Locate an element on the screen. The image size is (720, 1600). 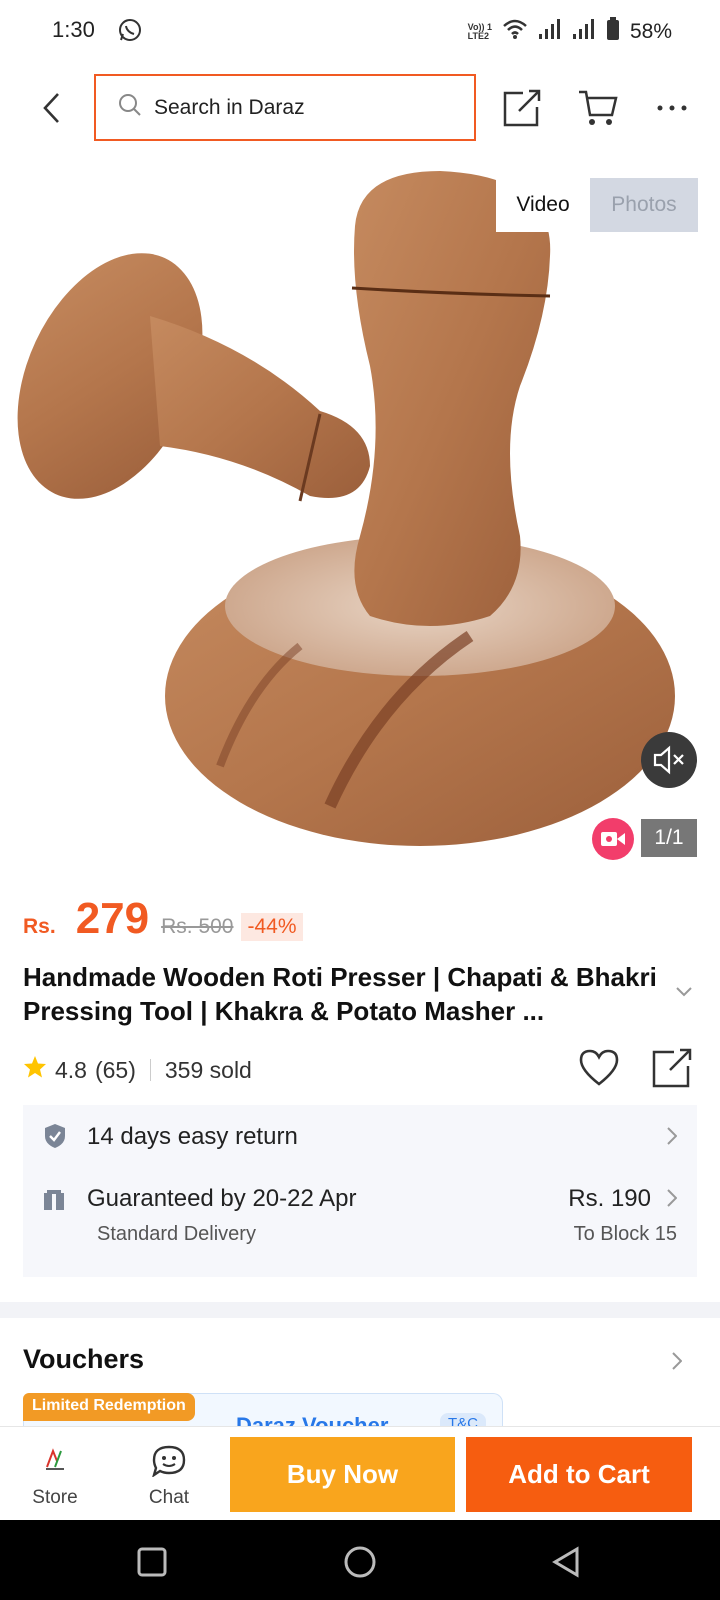
star-icon is located at coordinates (35, 1070).